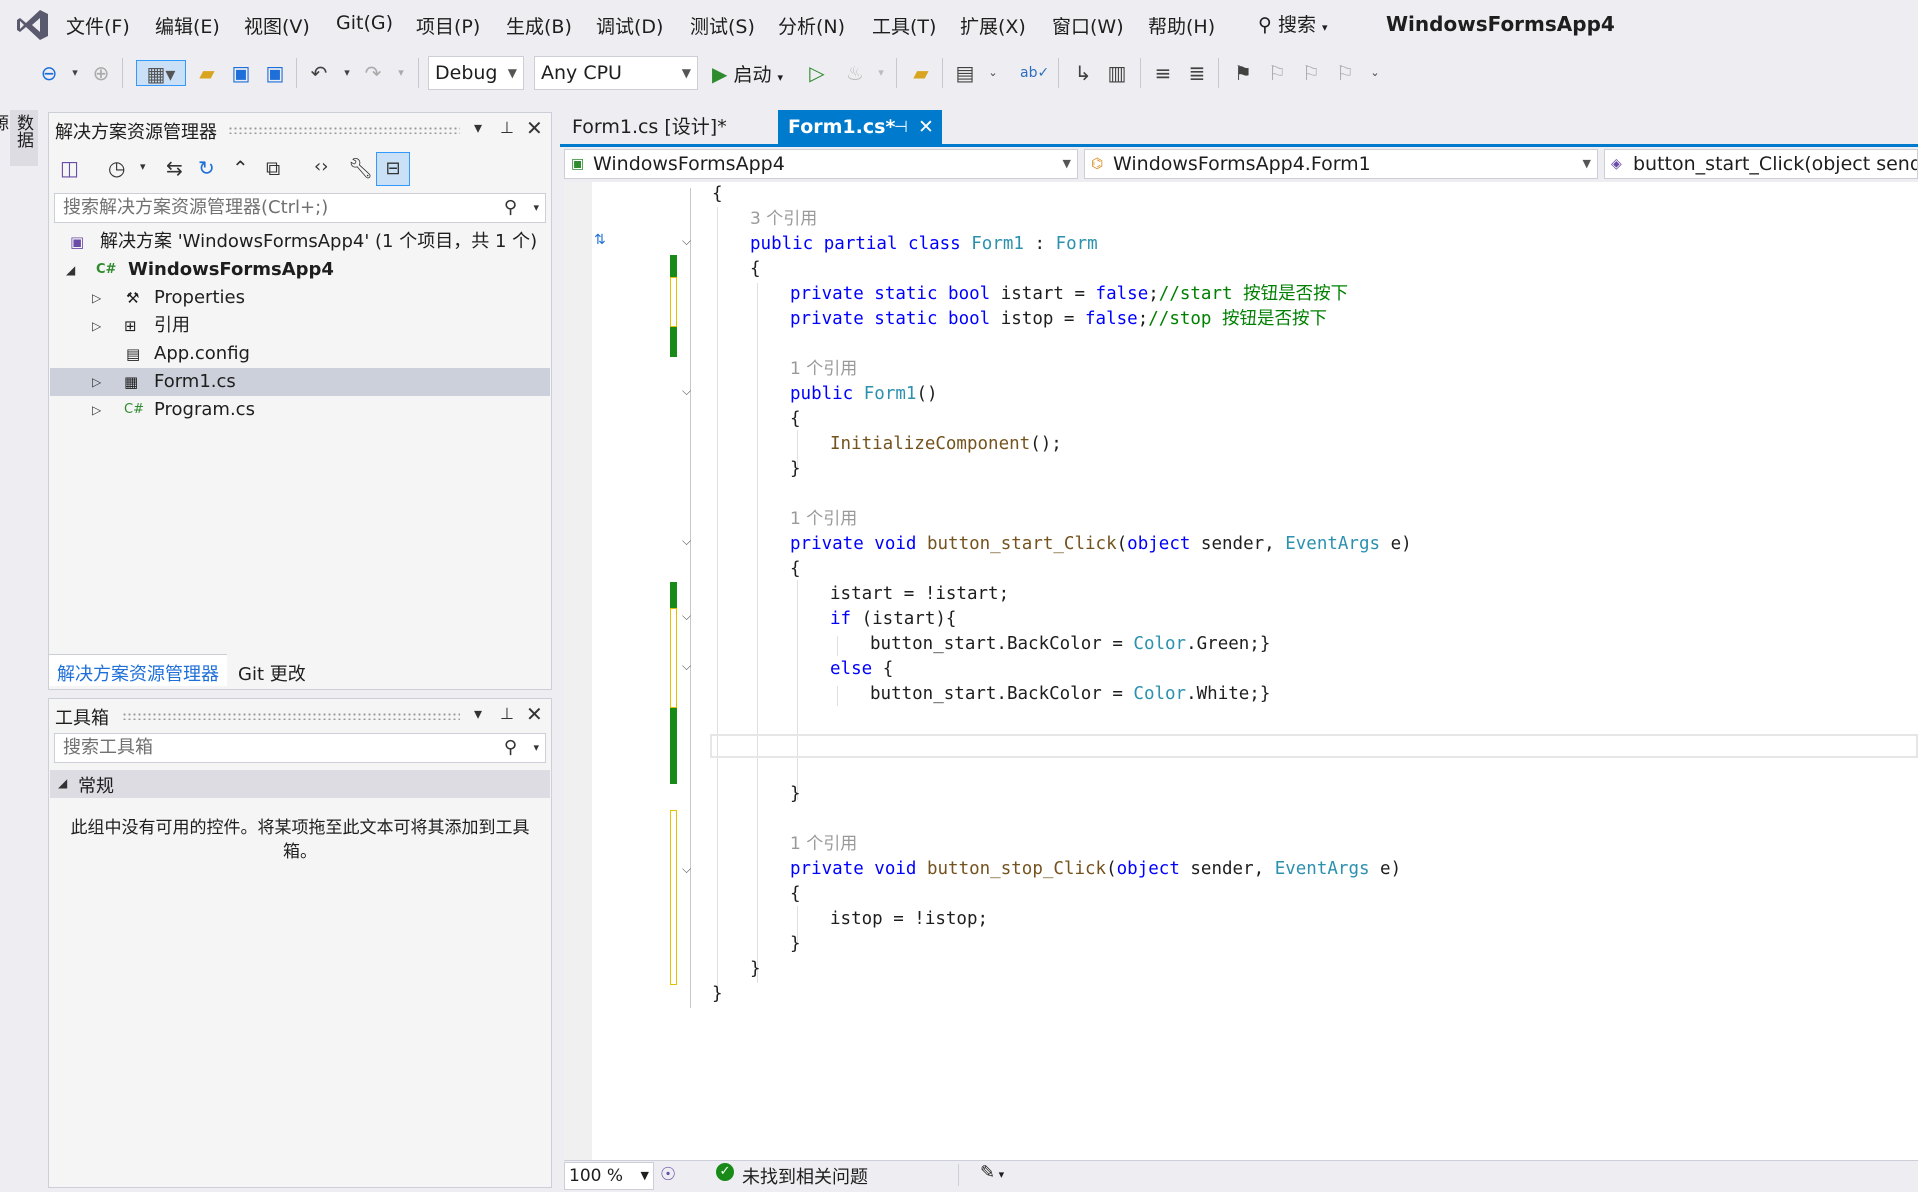 This screenshot has width=1918, height=1192. I want to click on data-sources-tab: 数据源, so click(19, 138).